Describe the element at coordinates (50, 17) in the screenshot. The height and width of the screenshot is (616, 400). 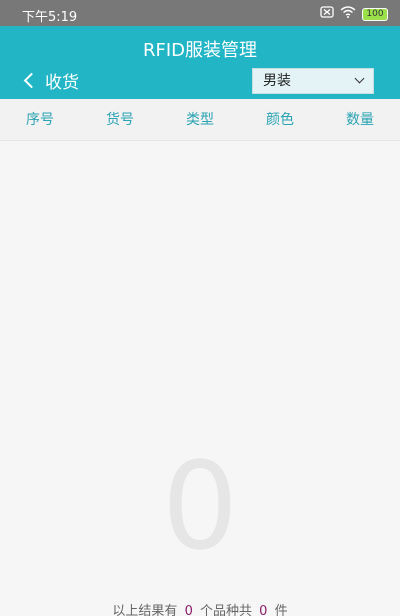
I see `status-time: 下午5:19` at that location.